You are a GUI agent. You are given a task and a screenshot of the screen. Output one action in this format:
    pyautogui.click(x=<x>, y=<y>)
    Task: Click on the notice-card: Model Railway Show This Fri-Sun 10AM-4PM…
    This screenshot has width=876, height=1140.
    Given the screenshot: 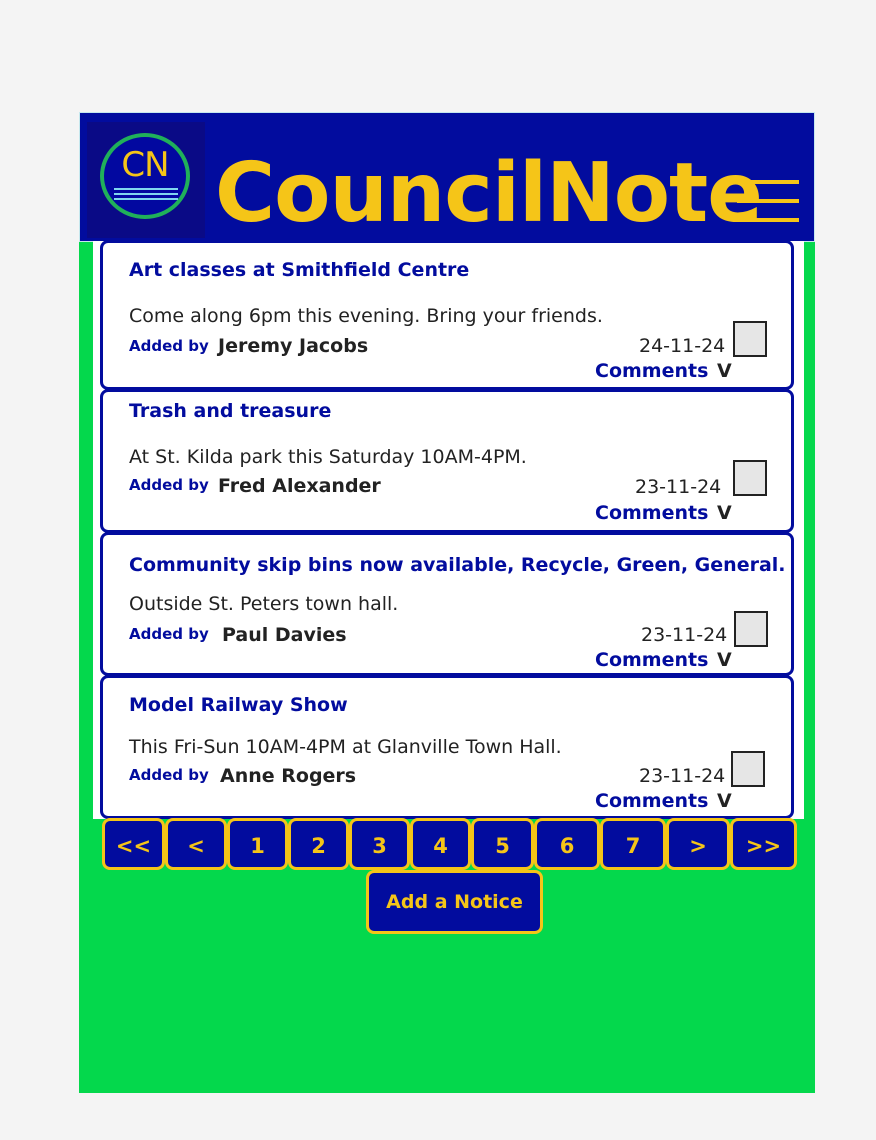 What is the action you would take?
    pyautogui.click(x=447, y=747)
    